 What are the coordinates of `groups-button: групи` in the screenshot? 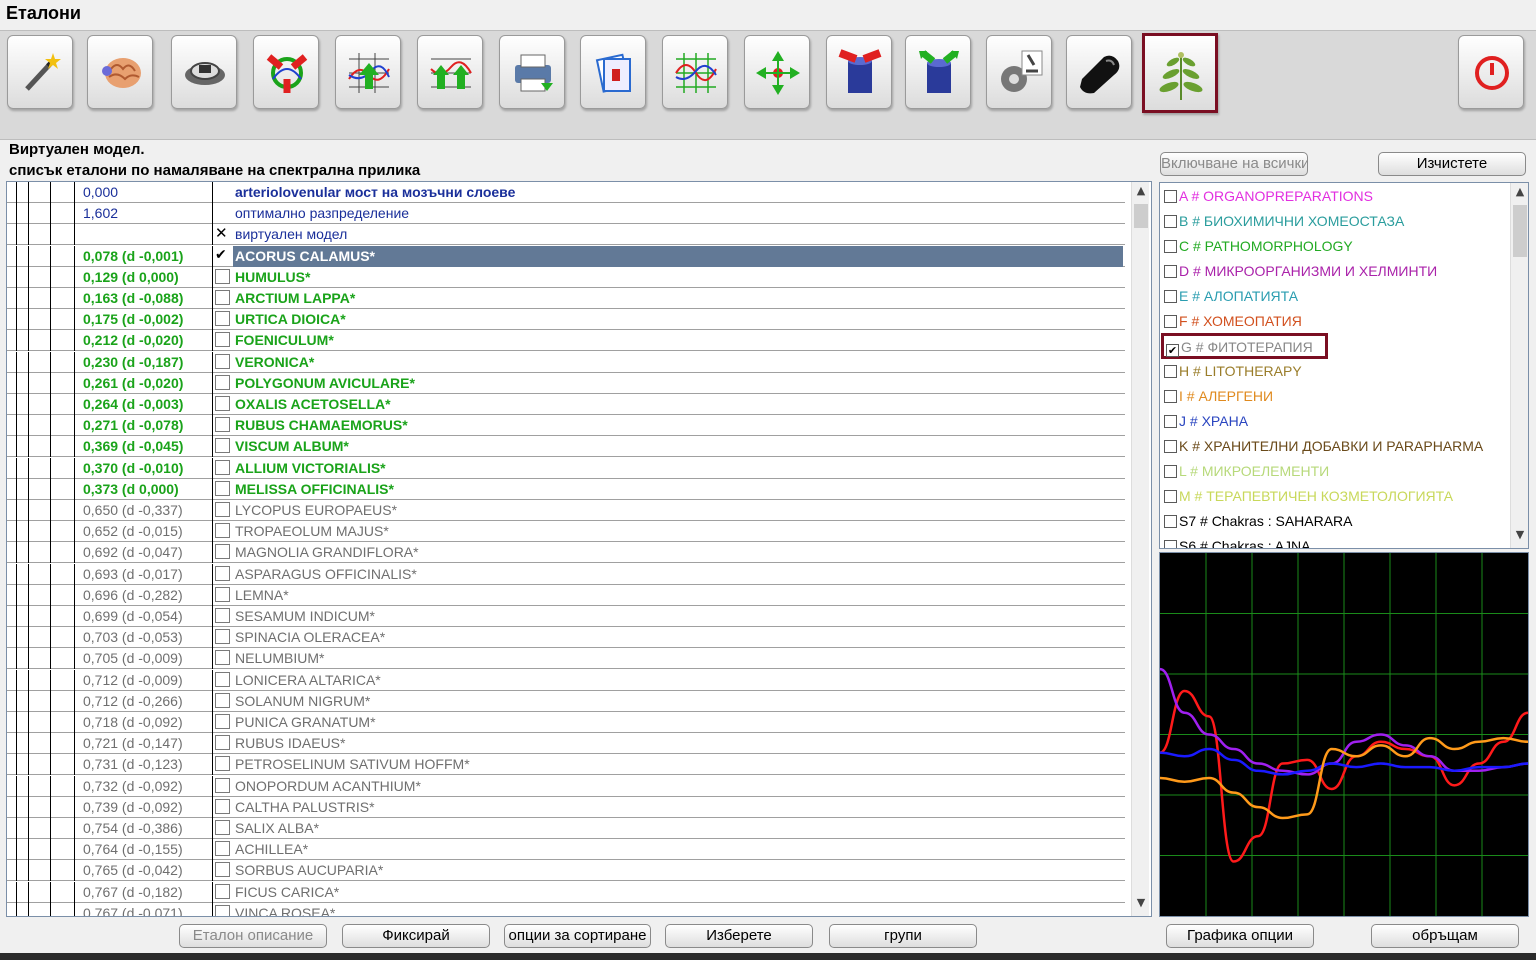 It's located at (903, 936).